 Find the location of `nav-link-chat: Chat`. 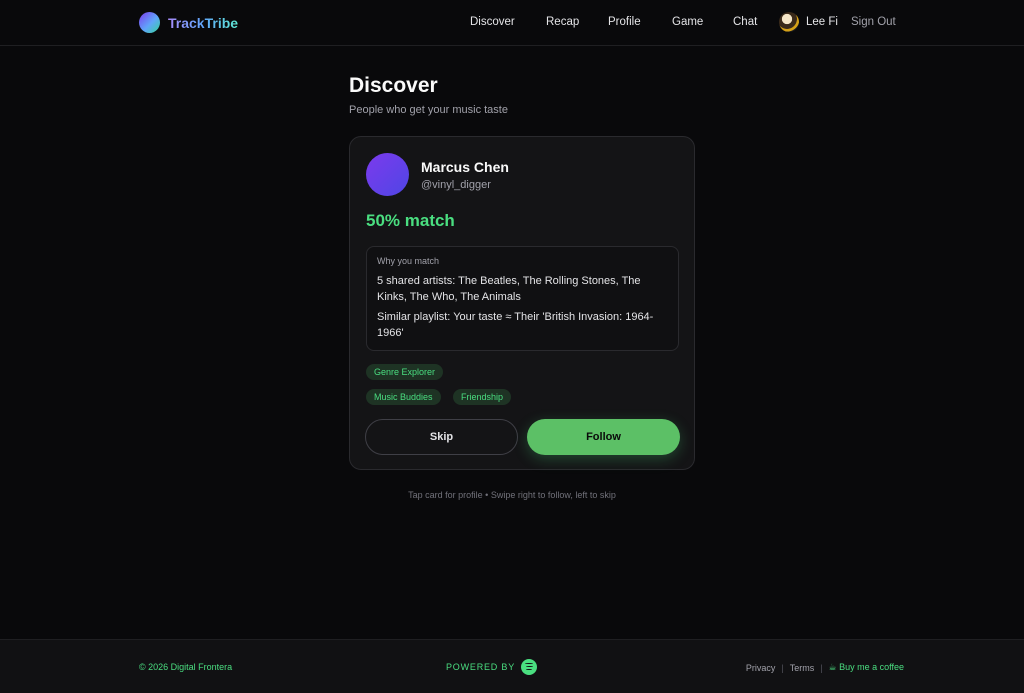

nav-link-chat: Chat is located at coordinates (745, 22).